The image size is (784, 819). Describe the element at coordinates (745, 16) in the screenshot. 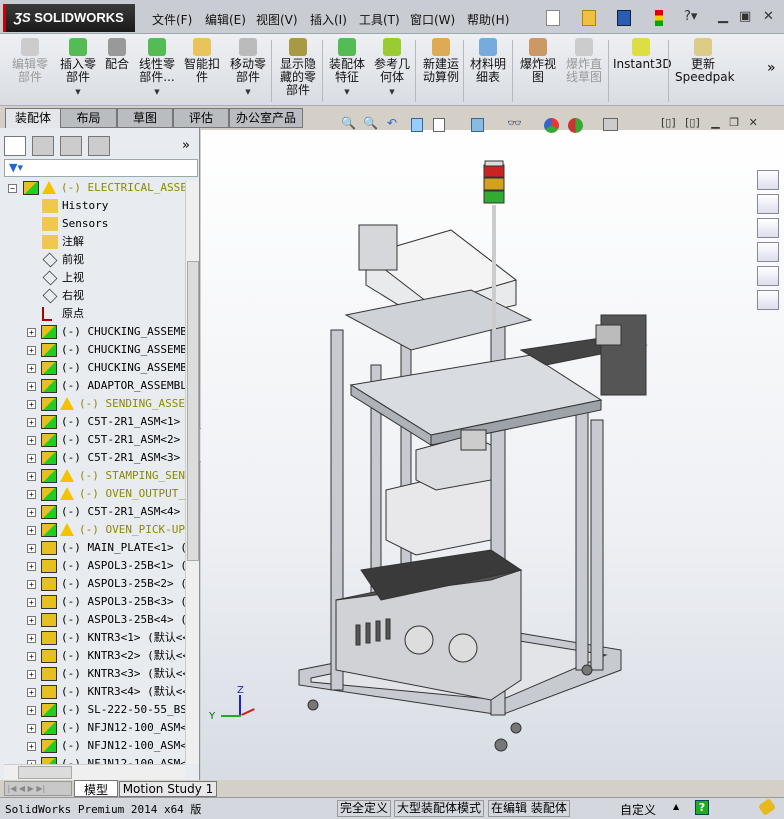

I see `maximize-button: ▣` at that location.